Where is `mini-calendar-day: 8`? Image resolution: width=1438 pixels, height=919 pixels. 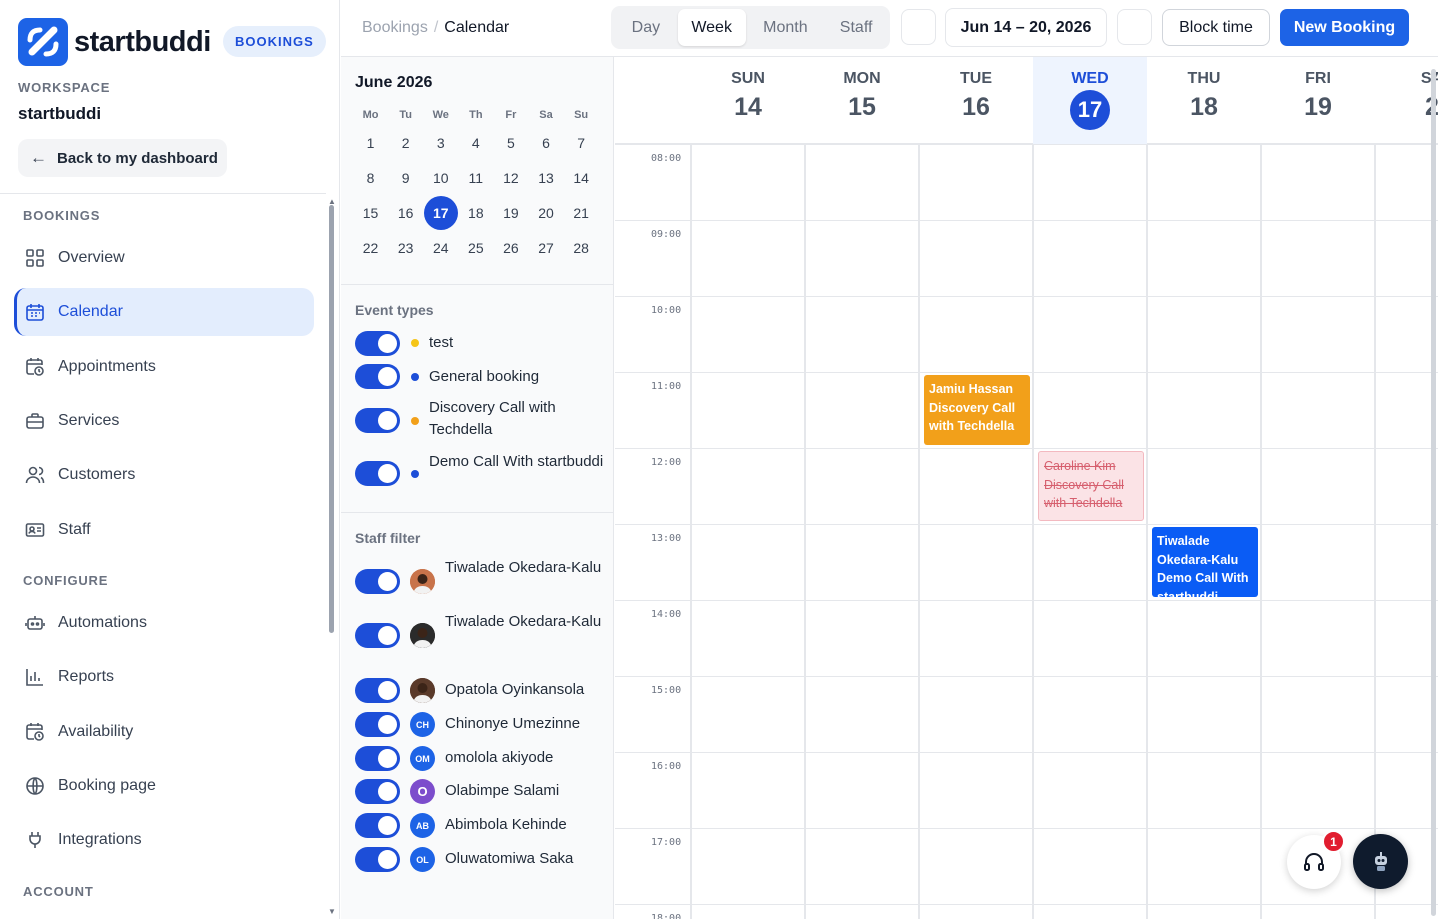 mini-calendar-day: 8 is located at coordinates (370, 178).